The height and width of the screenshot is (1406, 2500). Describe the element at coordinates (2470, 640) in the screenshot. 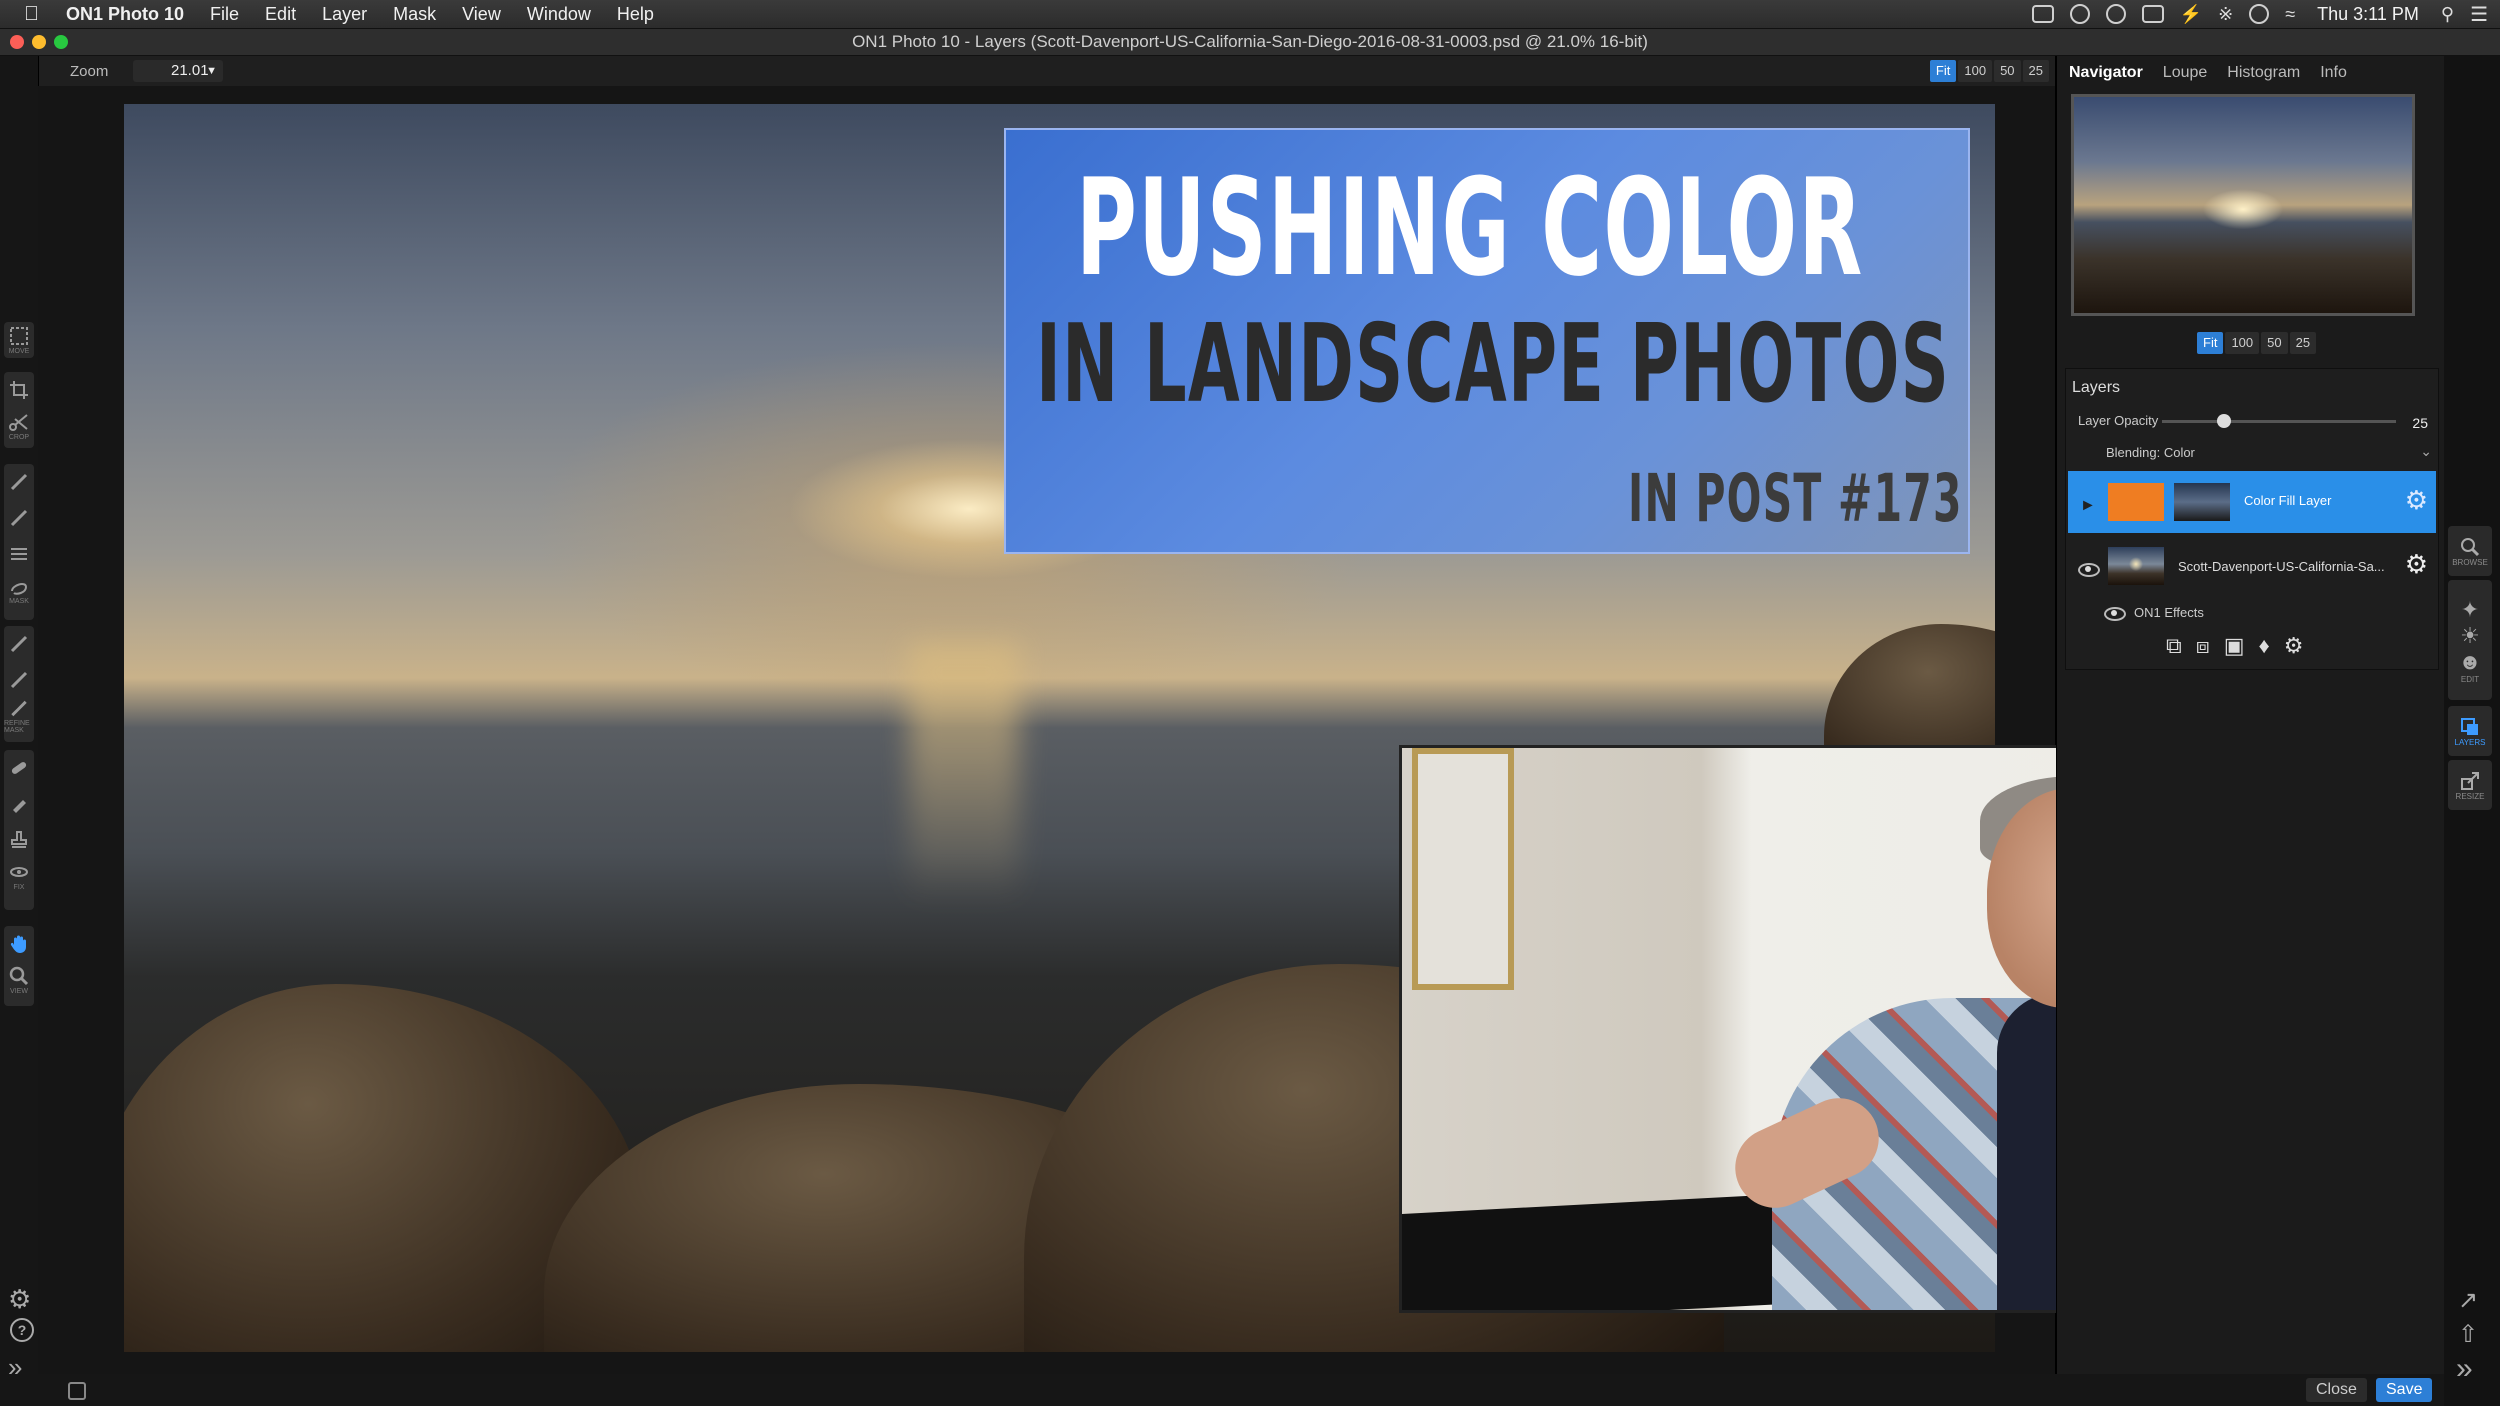

I see `edit-module-button: ✦ ☀ ☻ EDIT` at that location.